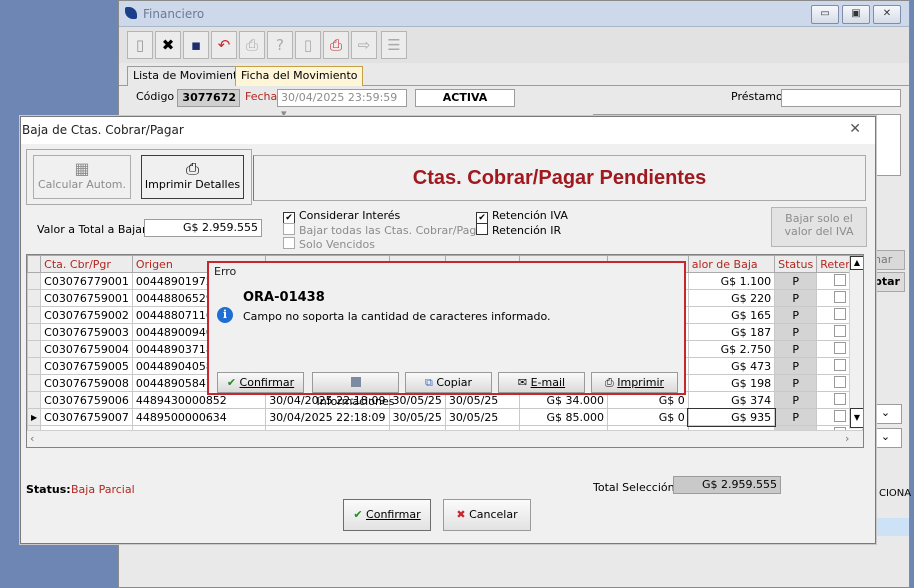  I want to click on cell-baja: G$ 935, so click(731, 417).